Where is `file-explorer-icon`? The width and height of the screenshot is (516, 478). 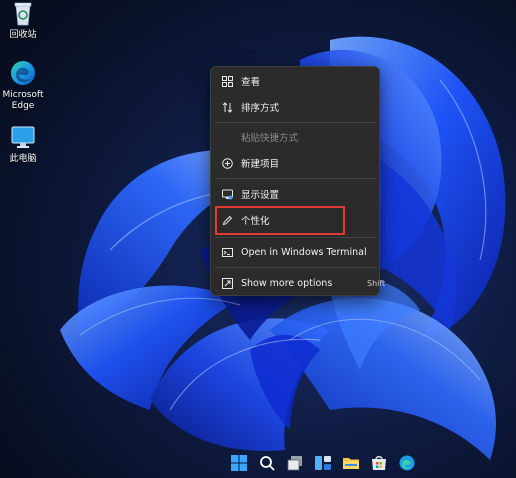
file-explorer-icon is located at coordinates (351, 463).